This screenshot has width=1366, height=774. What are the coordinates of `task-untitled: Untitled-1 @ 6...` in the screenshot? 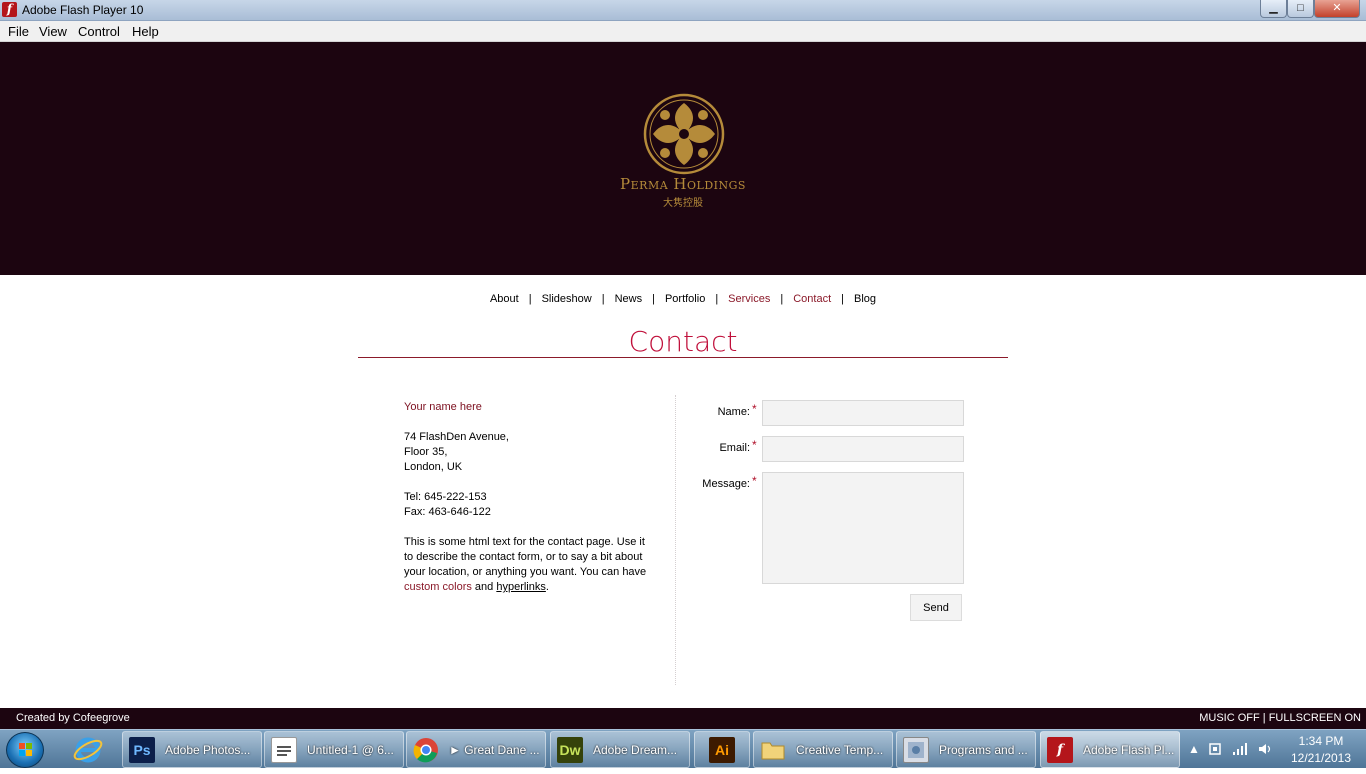 It's located at (334, 749).